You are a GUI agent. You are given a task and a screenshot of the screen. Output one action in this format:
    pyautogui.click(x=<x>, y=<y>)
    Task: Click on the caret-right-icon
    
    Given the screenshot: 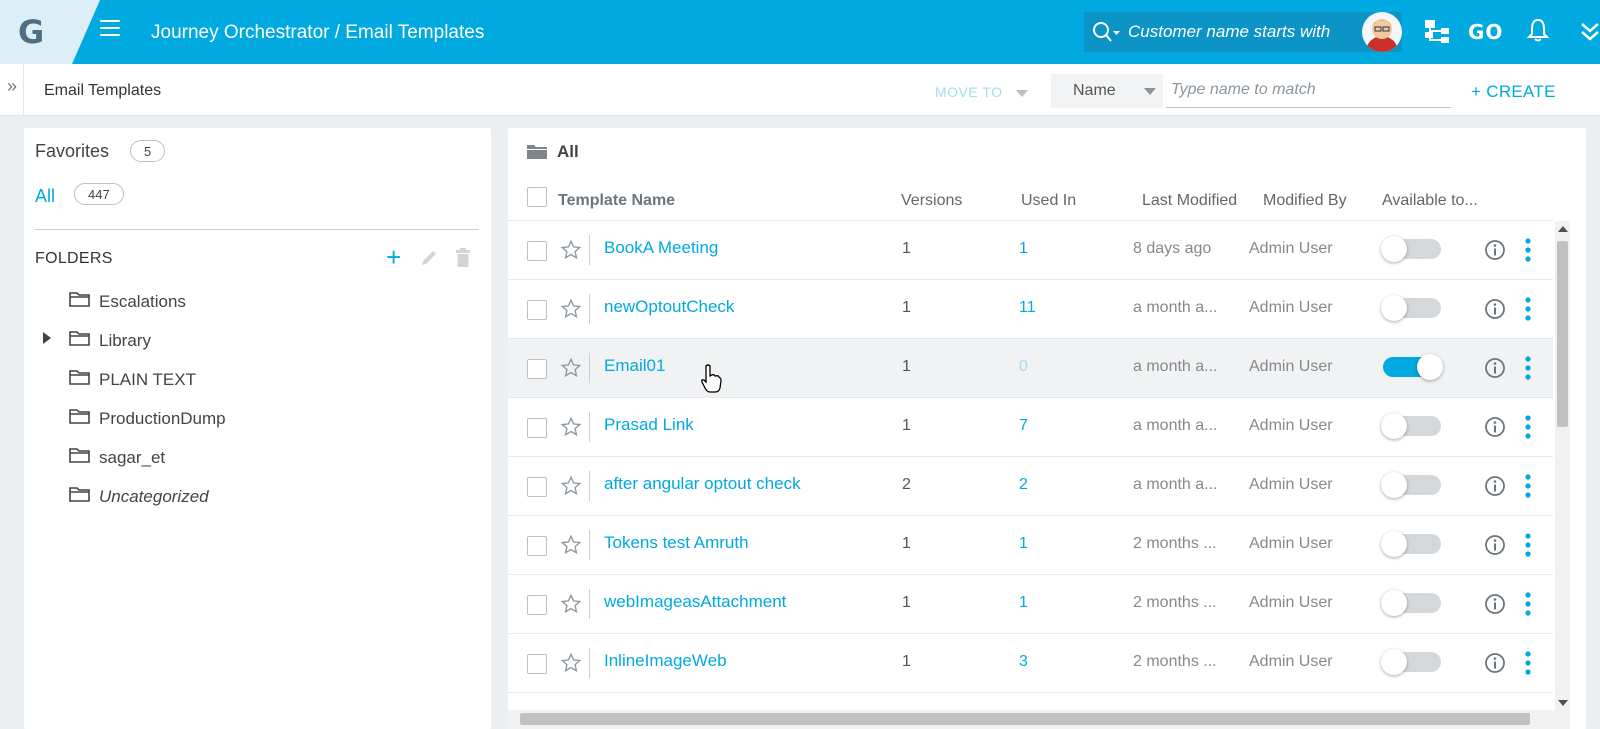 What is the action you would take?
    pyautogui.click(x=47, y=338)
    